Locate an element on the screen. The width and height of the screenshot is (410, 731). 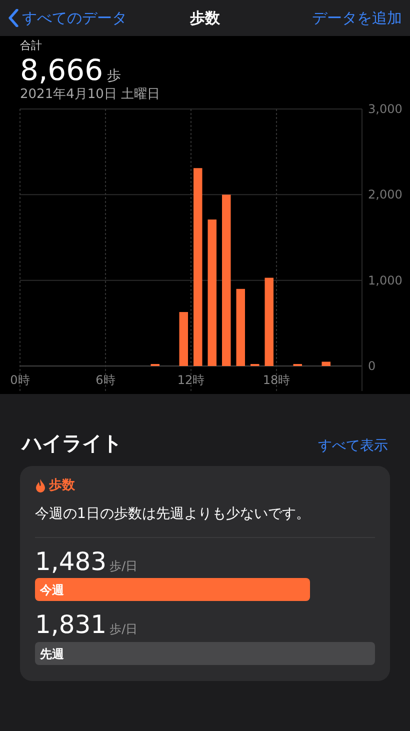
back-button: すべてのデータ is located at coordinates (67, 18).